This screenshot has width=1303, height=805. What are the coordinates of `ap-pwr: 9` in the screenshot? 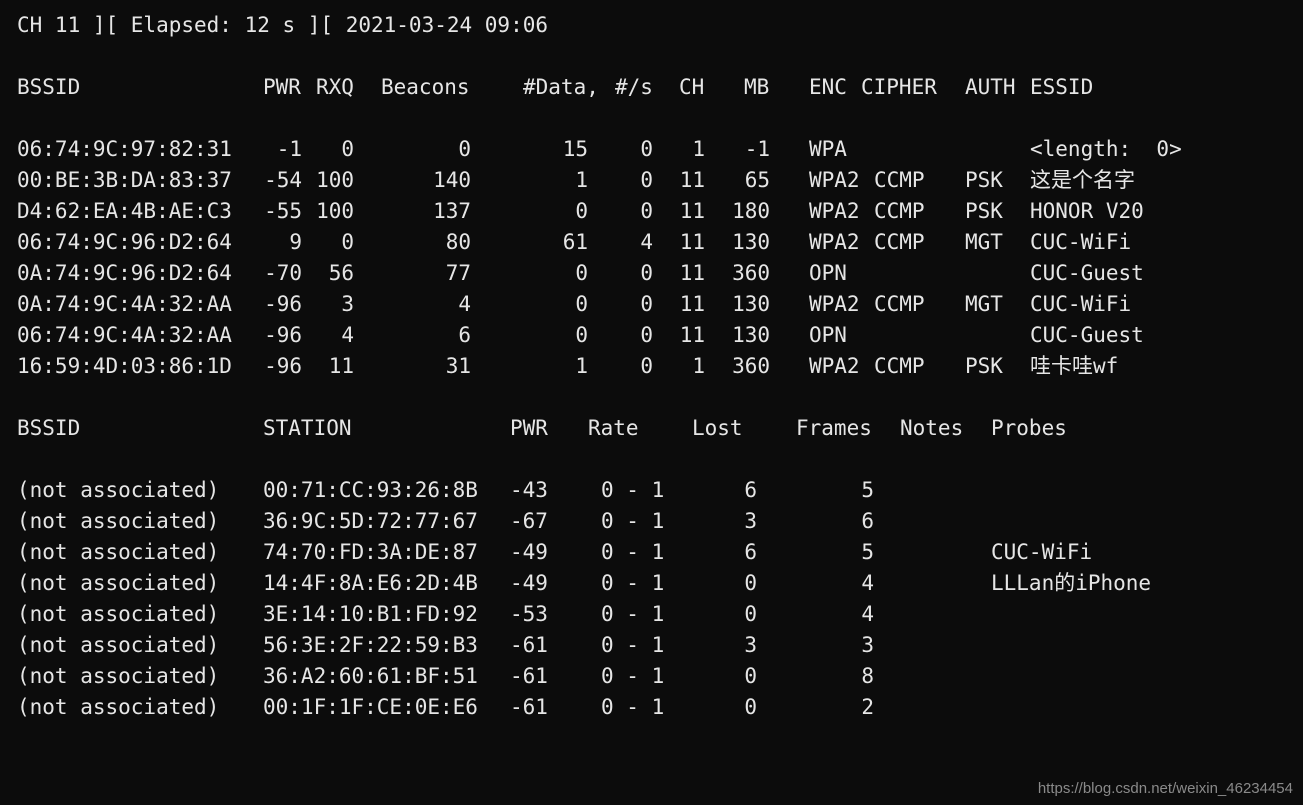 It's located at (295, 242).